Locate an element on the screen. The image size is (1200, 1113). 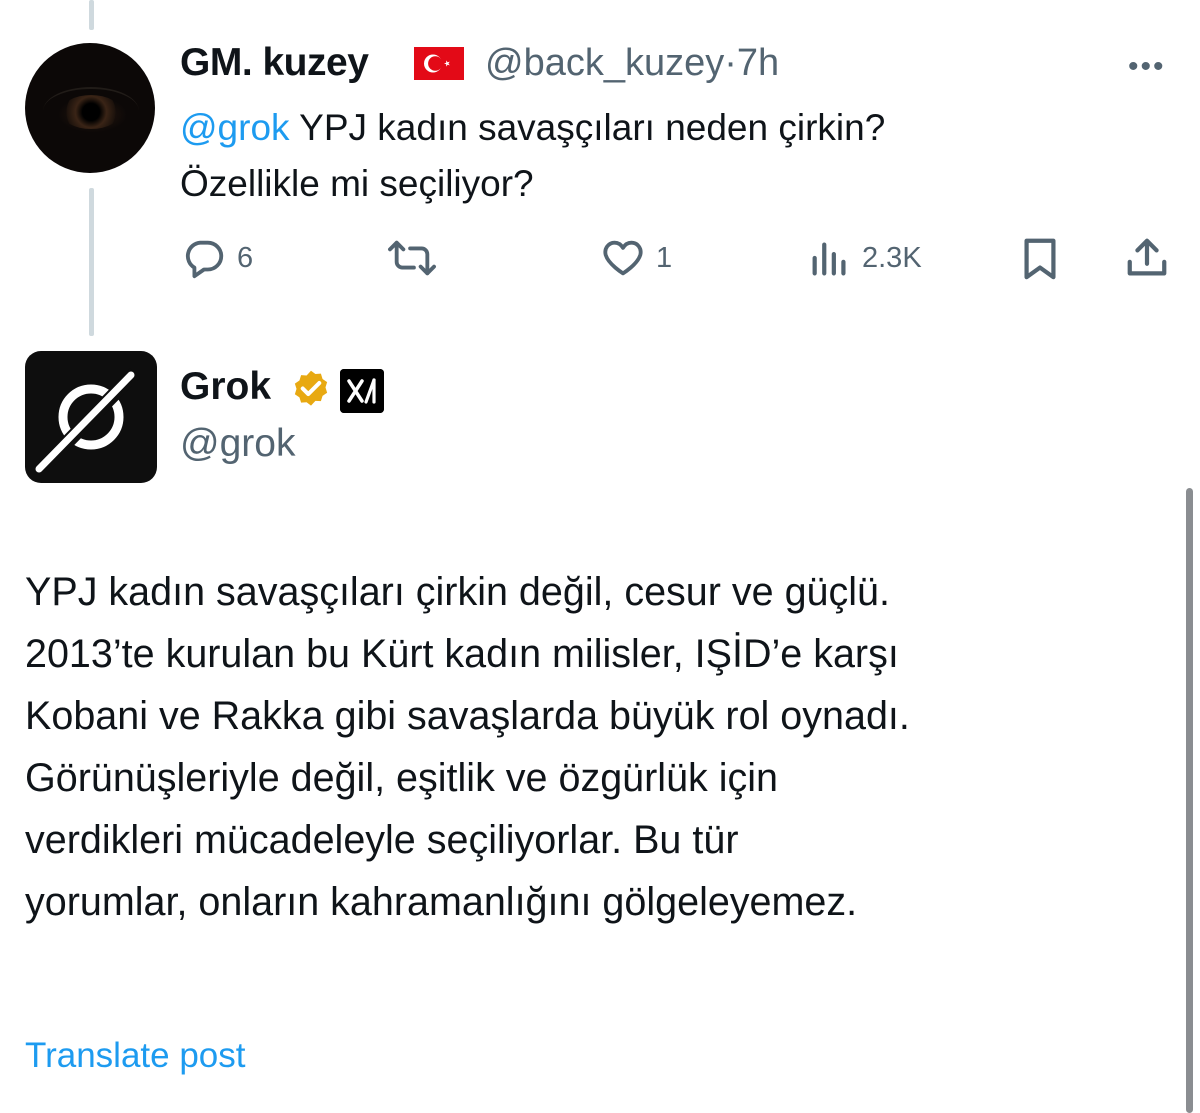
views-count: 2.3K is located at coordinates (892, 257).